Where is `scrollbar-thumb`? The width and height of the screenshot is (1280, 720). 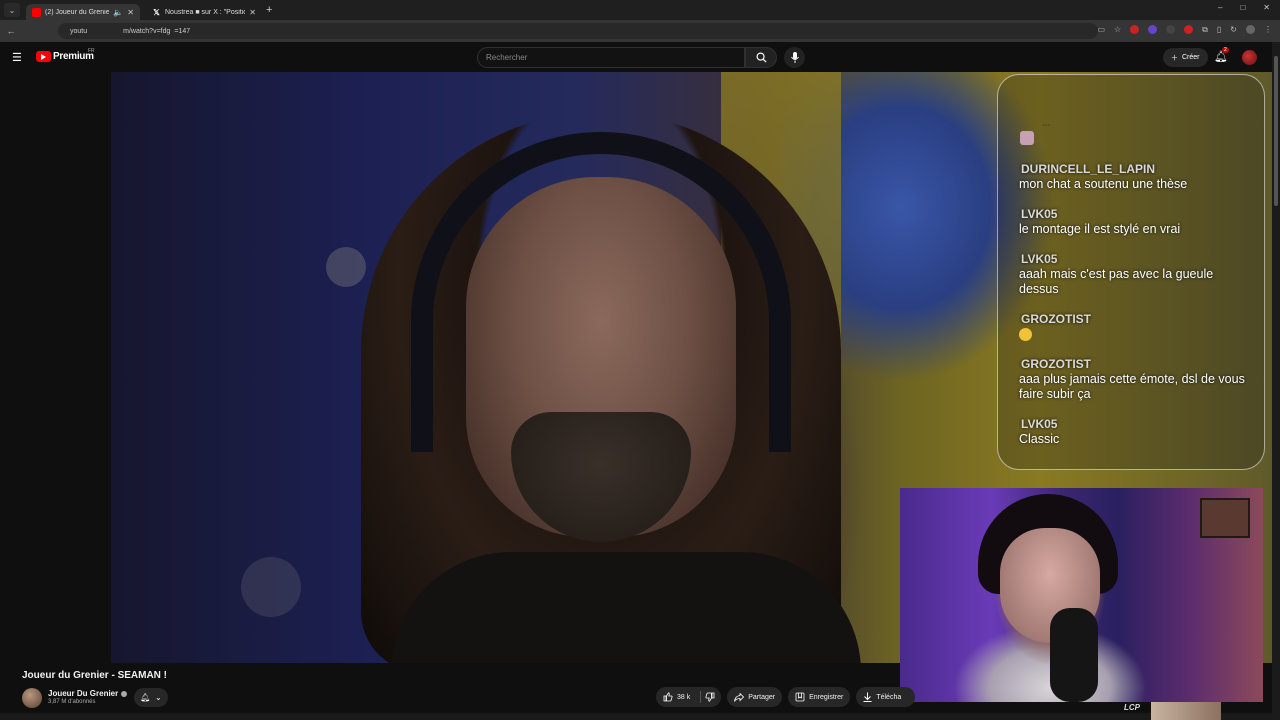
scrollbar-thumb is located at coordinates (1276, 131).